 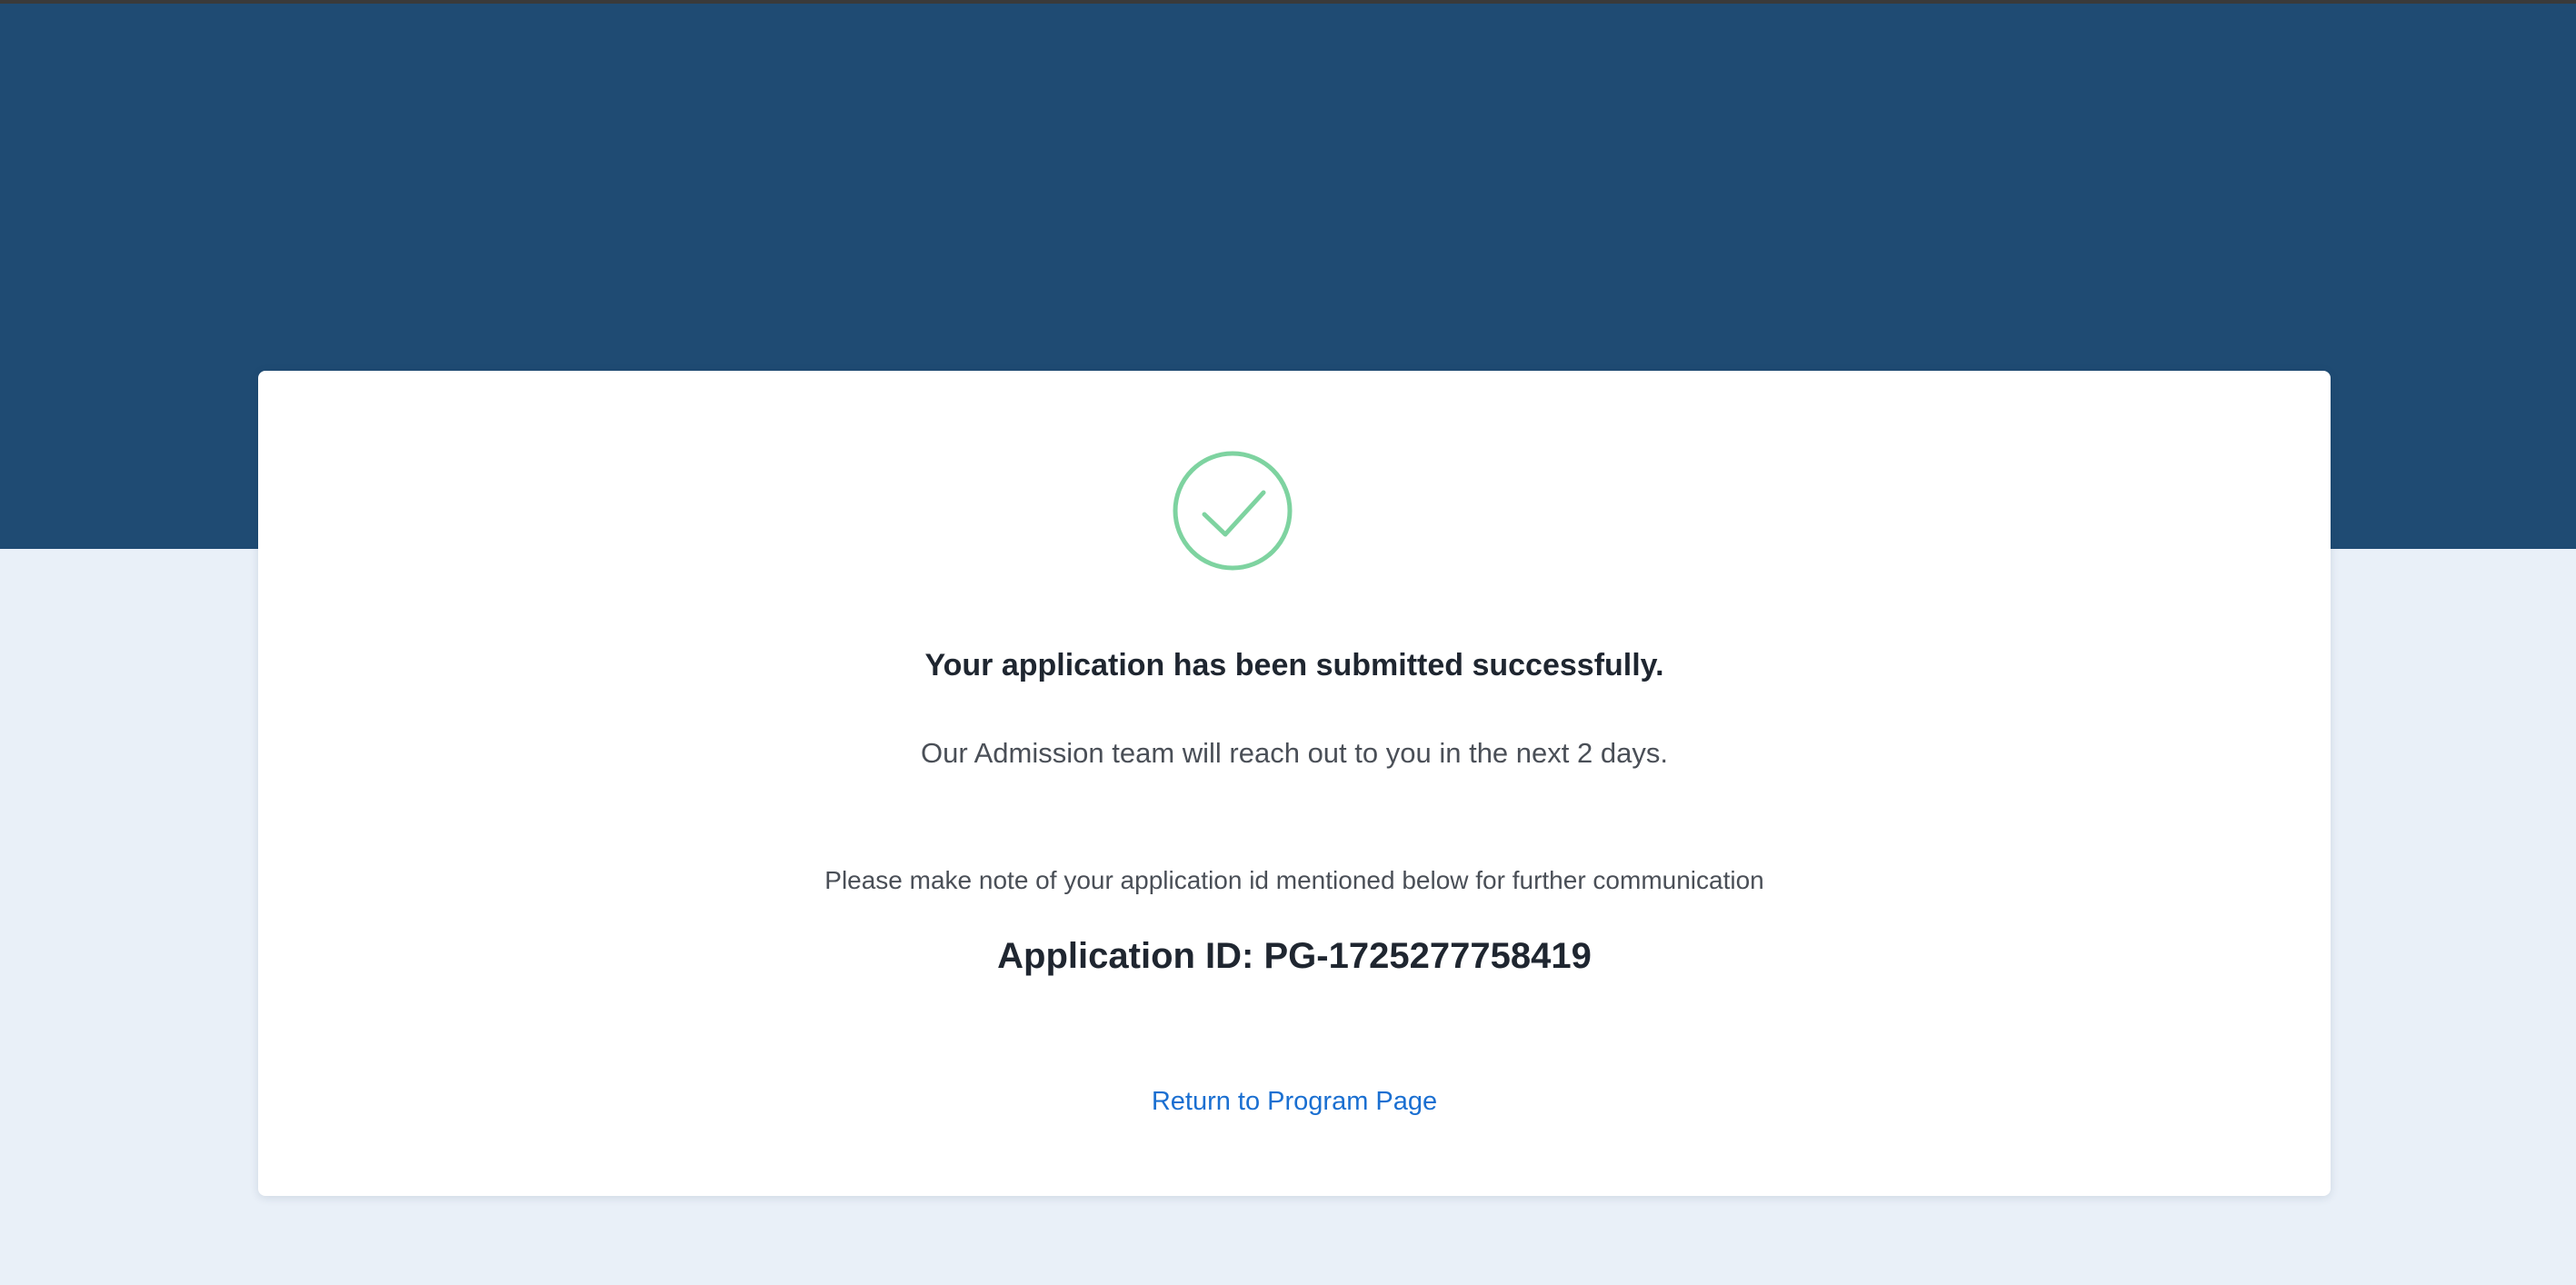 What do you see at coordinates (1233, 511) in the screenshot?
I see `check-circle-icon` at bounding box center [1233, 511].